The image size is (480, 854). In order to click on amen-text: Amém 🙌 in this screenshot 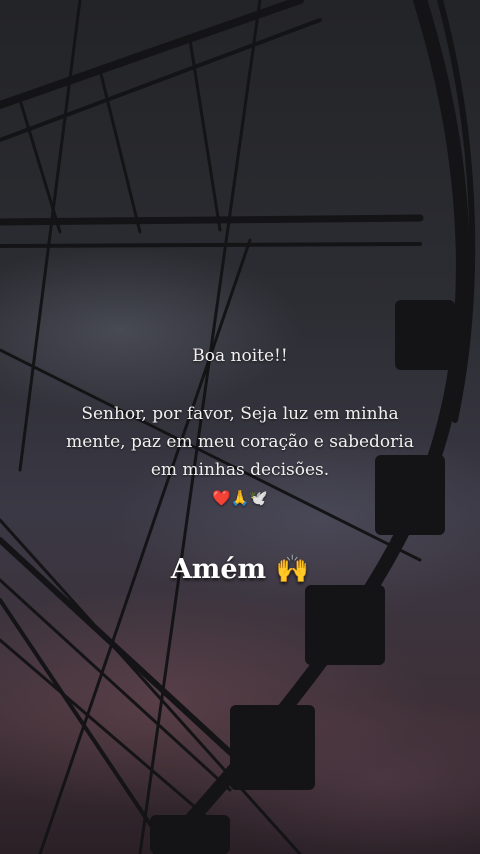, I will do `click(240, 569)`.